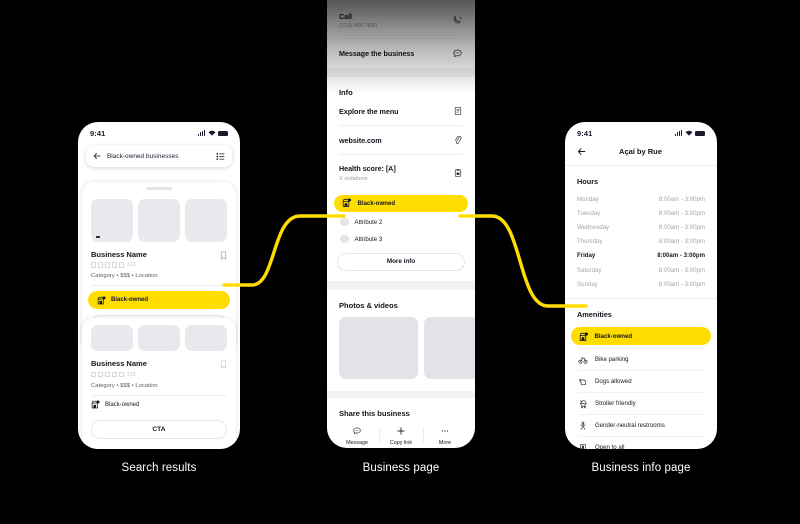  Describe the element at coordinates (367, 168) in the screenshot. I see `info-title: Health score: [A]` at that location.